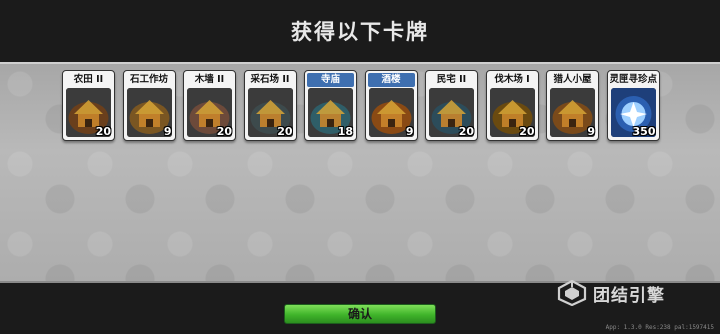 This screenshot has height=334, width=720. I want to click on card-label: 木墙 II, so click(209, 79).